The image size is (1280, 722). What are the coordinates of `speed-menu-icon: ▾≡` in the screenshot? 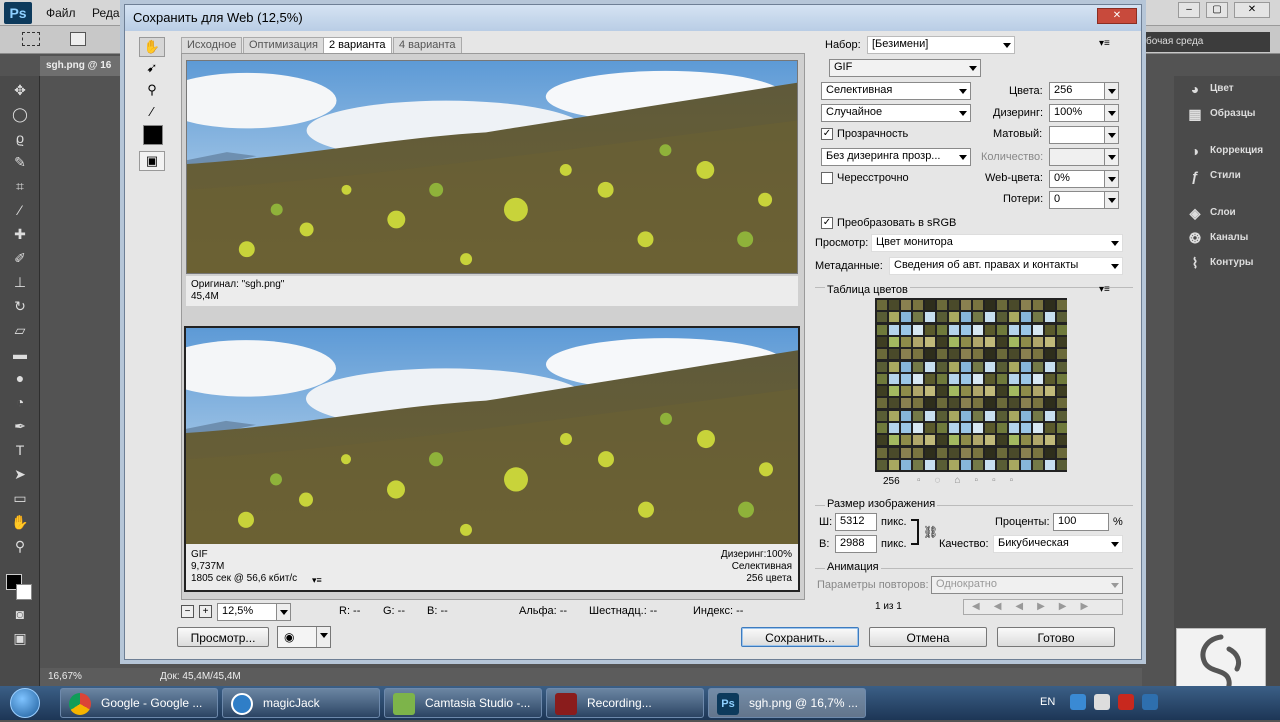 It's located at (317, 580).